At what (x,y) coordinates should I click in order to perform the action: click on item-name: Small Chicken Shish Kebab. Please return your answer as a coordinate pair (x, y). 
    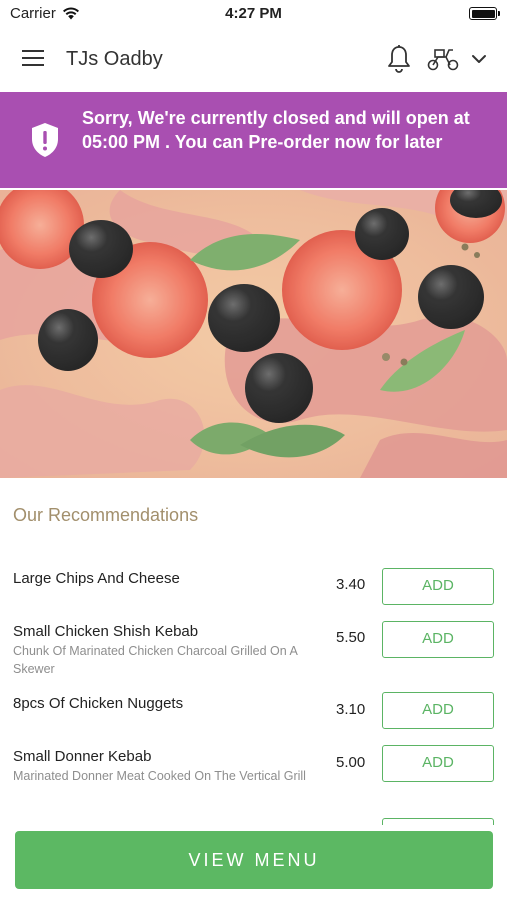
    Looking at the image, I should click on (106, 631).